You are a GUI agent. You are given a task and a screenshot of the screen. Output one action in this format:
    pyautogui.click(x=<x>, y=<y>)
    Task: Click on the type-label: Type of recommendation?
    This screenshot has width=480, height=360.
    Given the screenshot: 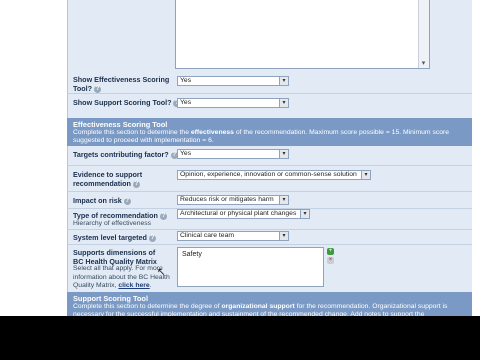 What is the action you would take?
    pyautogui.click(x=120, y=215)
    